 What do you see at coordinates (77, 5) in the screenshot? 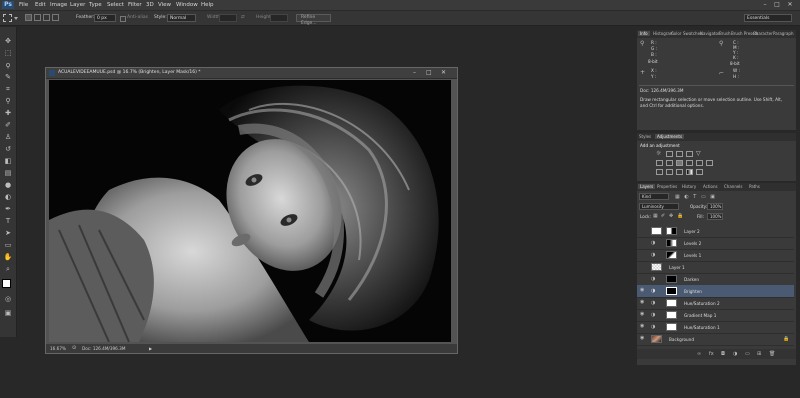
I see `menu-layer: Layer` at bounding box center [77, 5].